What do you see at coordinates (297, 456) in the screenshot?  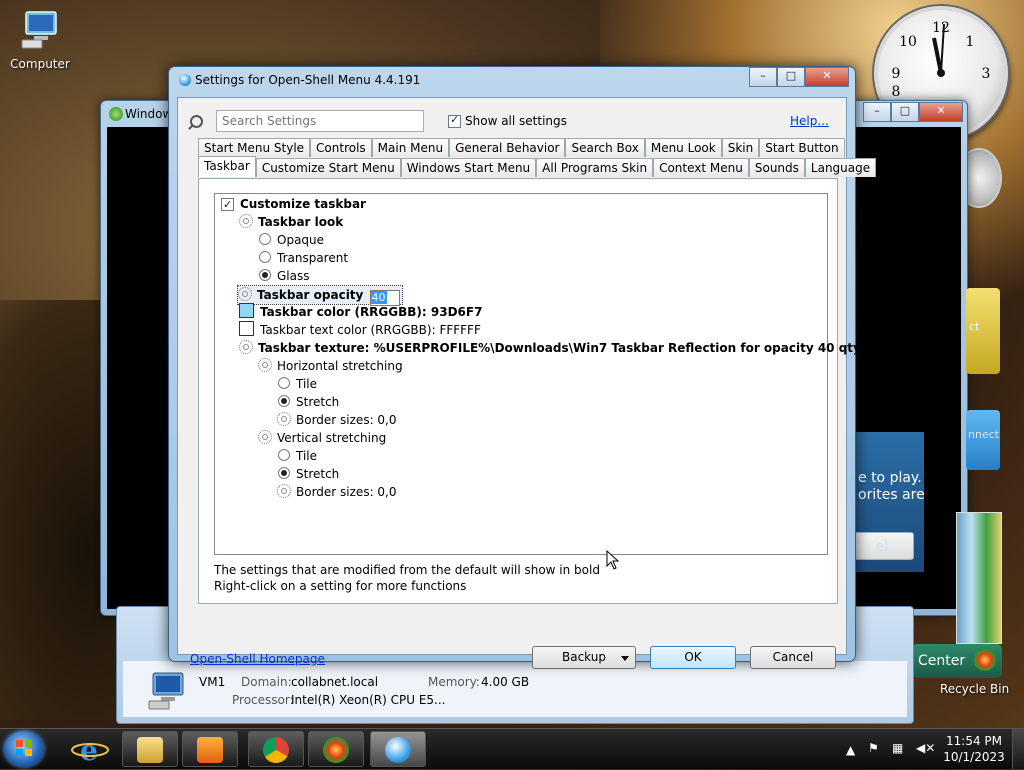 I see `v-tile-option: Tile` at bounding box center [297, 456].